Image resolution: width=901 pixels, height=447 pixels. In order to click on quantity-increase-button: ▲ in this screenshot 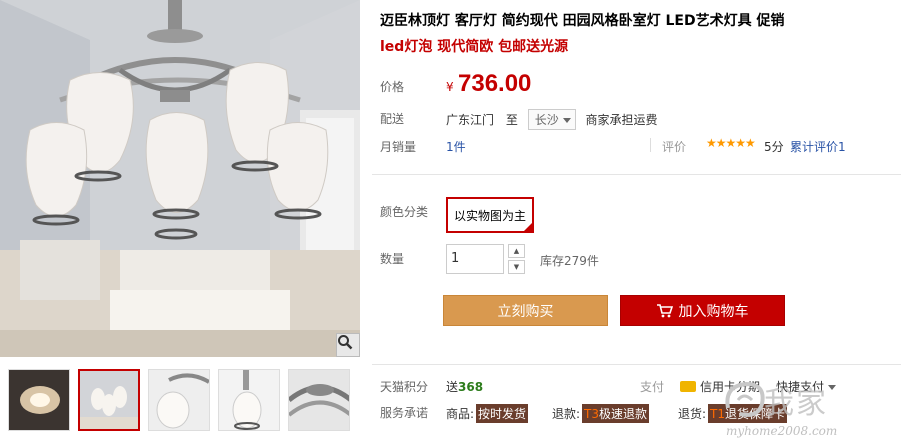, I will do `click(516, 251)`.